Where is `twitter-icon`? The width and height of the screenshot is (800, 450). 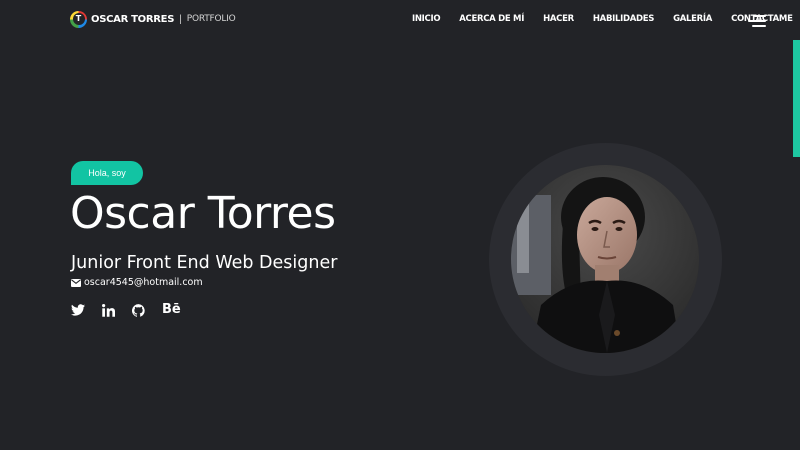
twitter-icon is located at coordinates (78, 310).